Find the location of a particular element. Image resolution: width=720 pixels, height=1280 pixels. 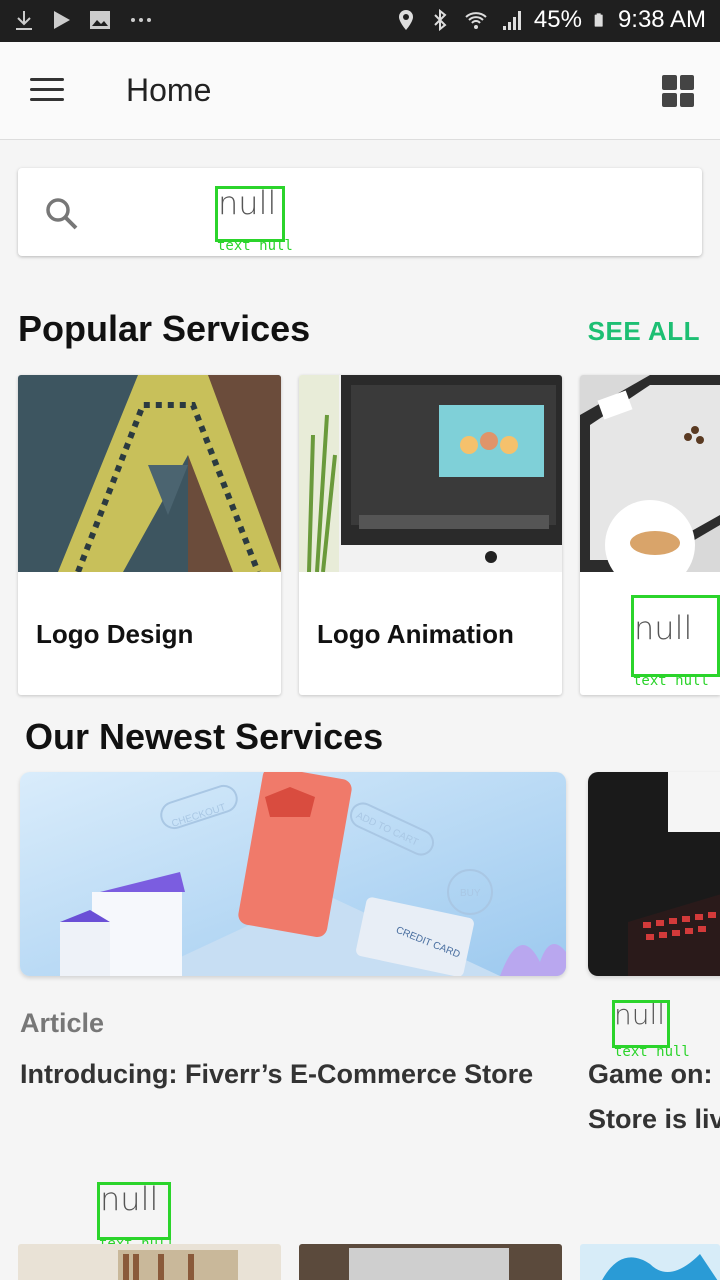

gaming-illustration is located at coordinates (654, 874).